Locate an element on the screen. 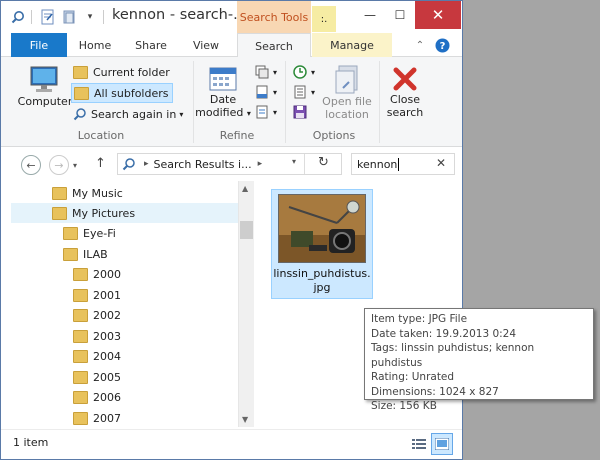 Image resolution: width=600 pixels, height=460 pixels. tooltip-date-taken: Date taken: 19.9.2013 0:24 is located at coordinates (444, 333).